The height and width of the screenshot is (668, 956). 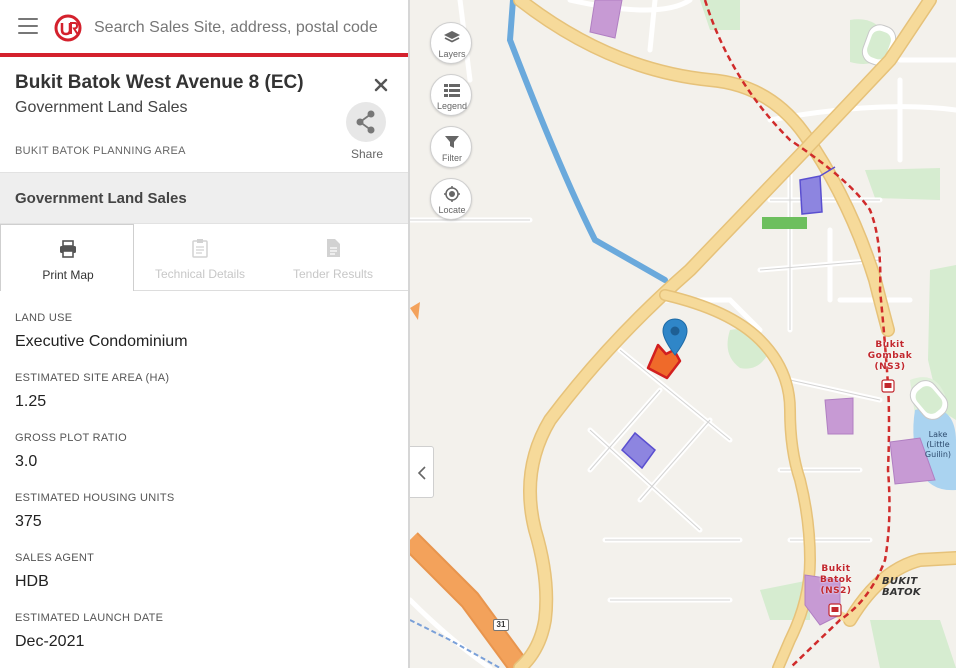 I want to click on section-title: Government Land Sales, so click(x=101, y=198).